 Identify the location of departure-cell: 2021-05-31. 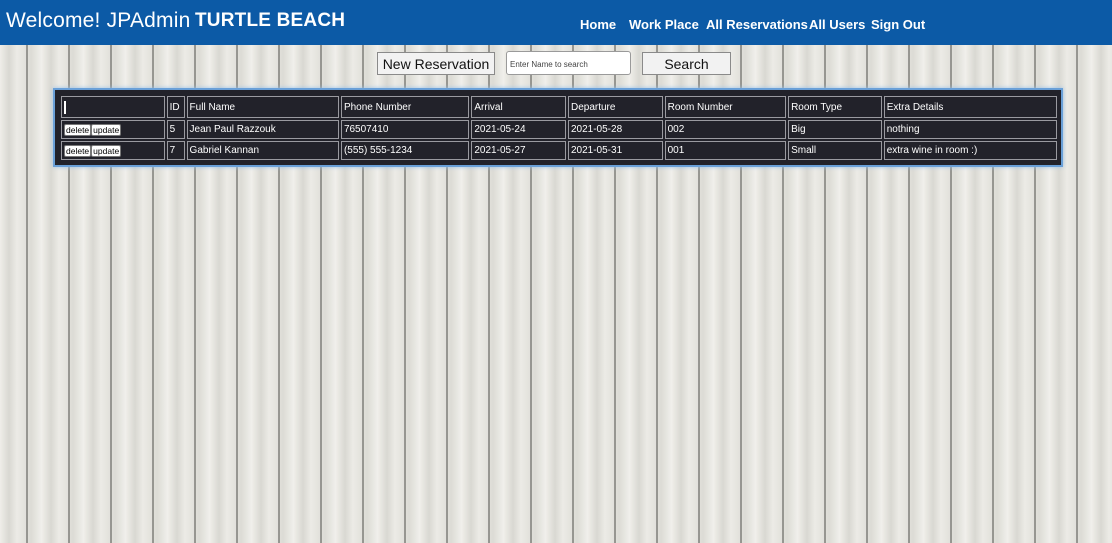
(615, 150).